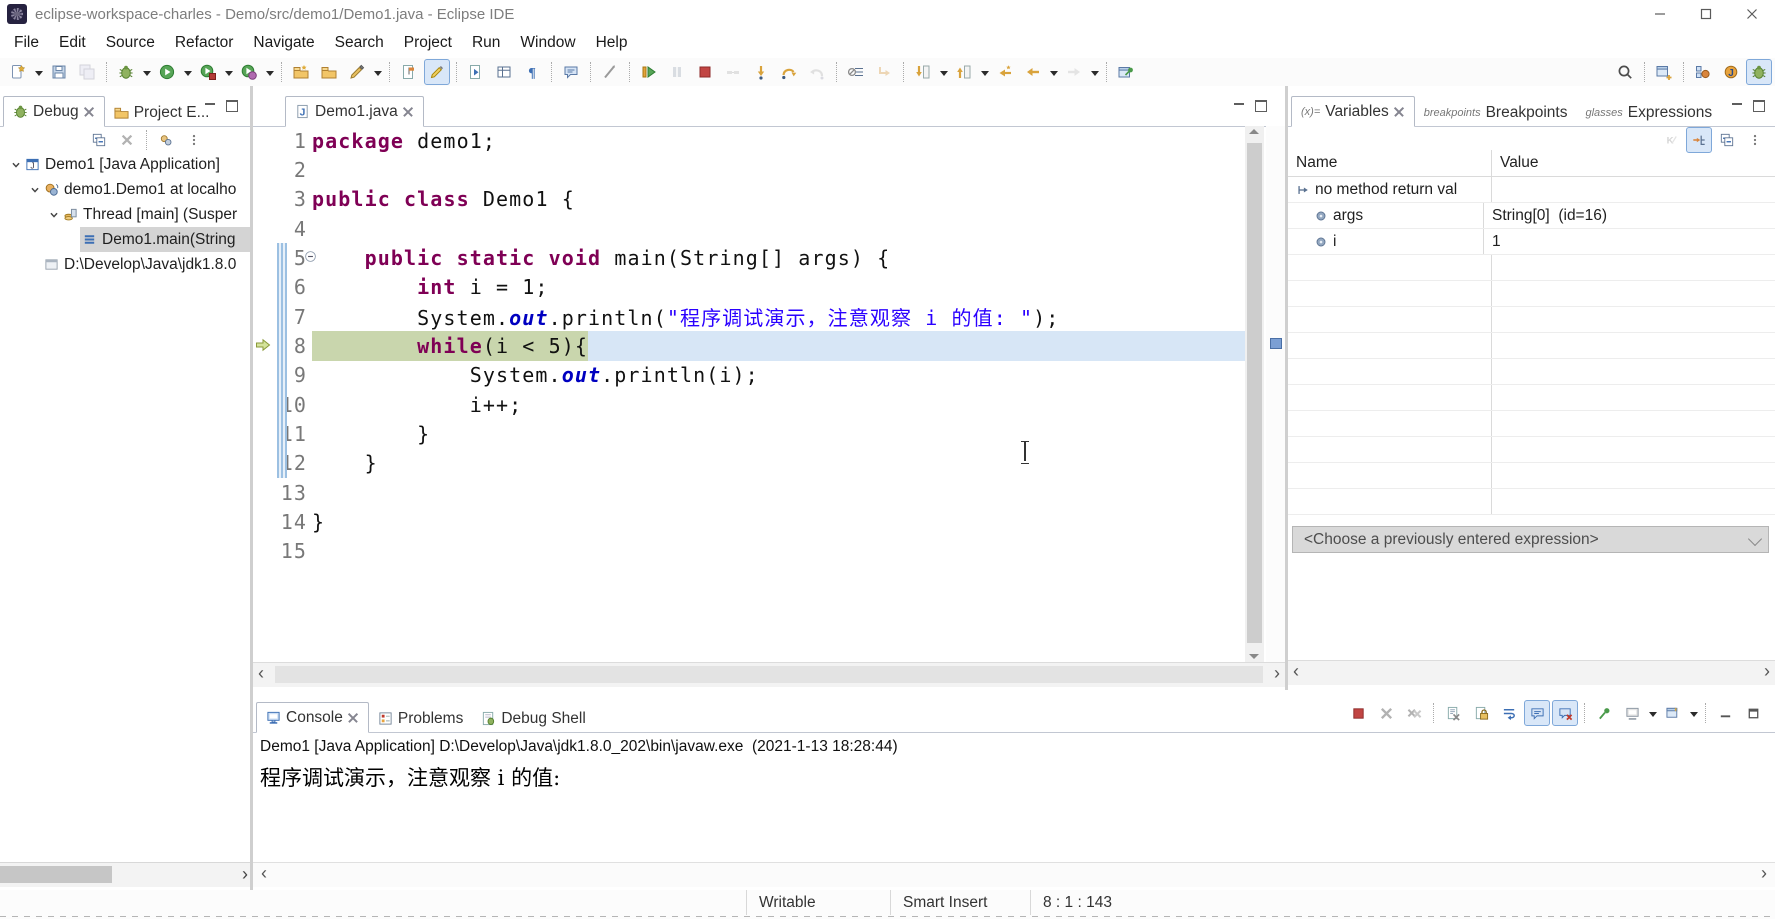 This screenshot has width=1775, height=919. Describe the element at coordinates (533, 718) in the screenshot. I see `tab-debug-shell: Debug Shell` at that location.